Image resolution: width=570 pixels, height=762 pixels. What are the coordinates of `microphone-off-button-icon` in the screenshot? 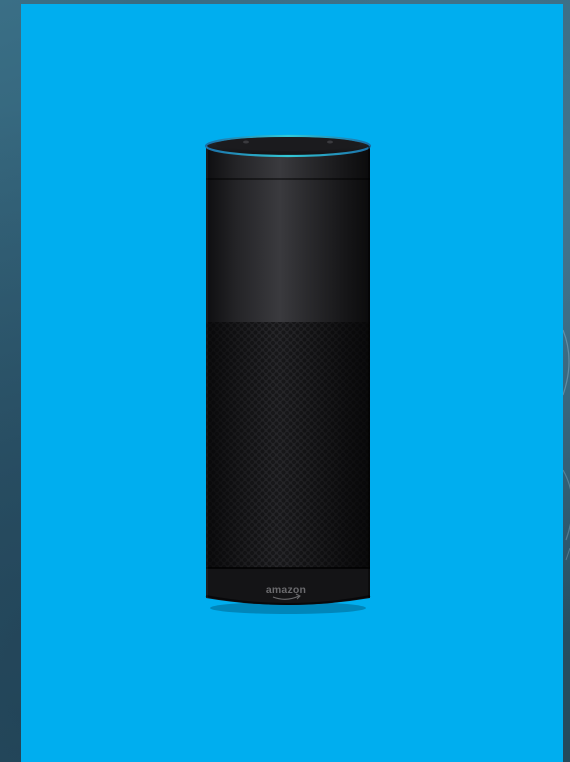 It's located at (246, 142).